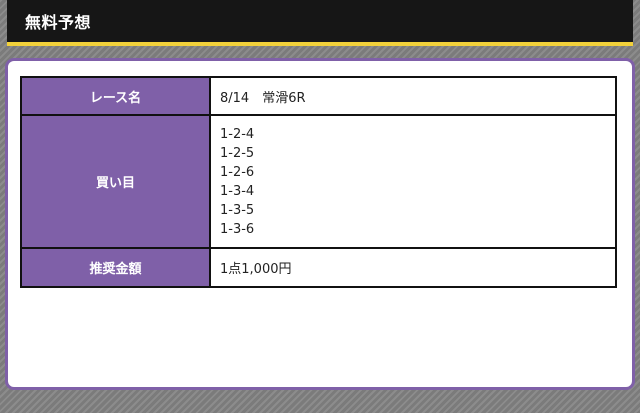 Image resolution: width=640 pixels, height=413 pixels. Describe the element at coordinates (58, 22) in the screenshot. I see `page-title: 無料予想` at that location.